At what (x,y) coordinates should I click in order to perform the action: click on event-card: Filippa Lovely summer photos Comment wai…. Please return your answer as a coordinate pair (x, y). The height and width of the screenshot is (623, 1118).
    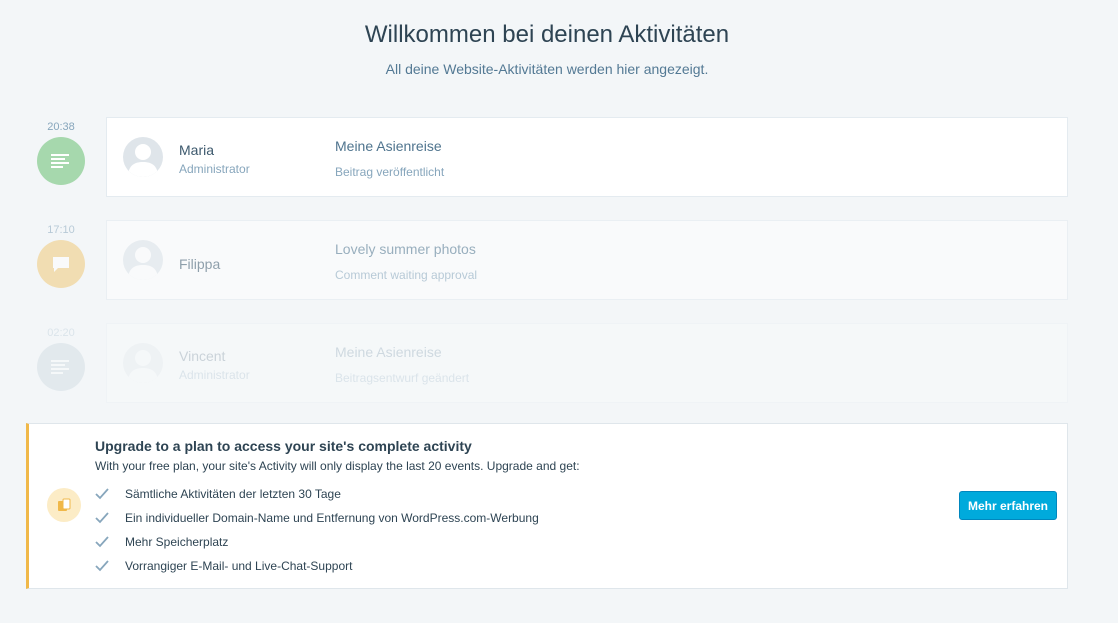
    Looking at the image, I should click on (587, 260).